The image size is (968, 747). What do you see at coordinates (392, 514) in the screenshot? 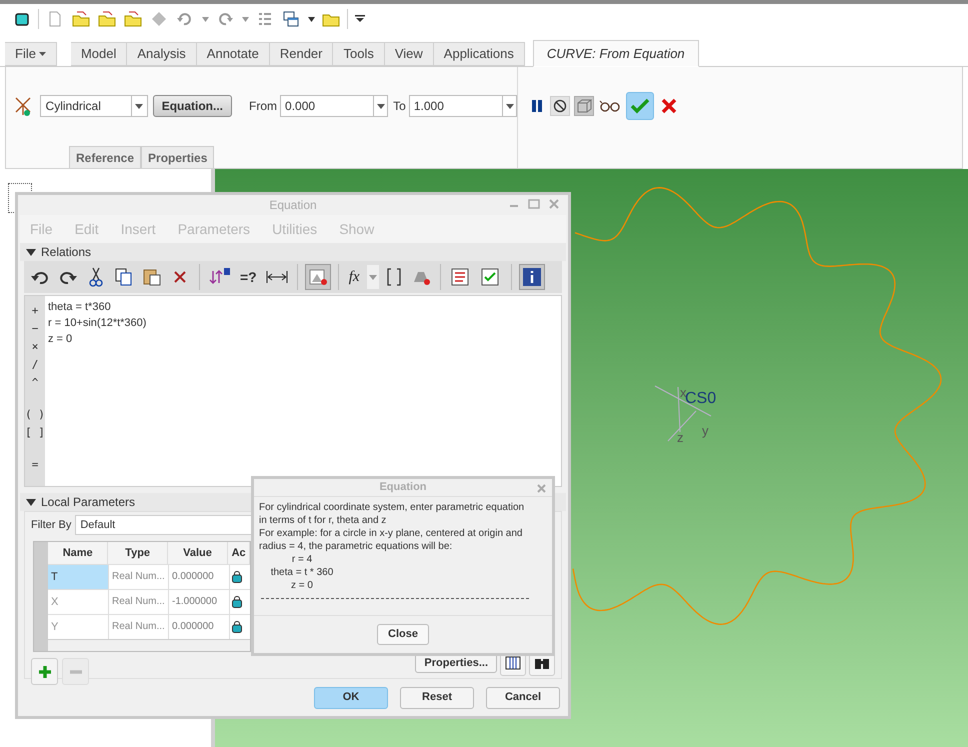
I see `help-text: For cylindrical coordinate system, enter parametric equation in terms of t for r, theta and z` at bounding box center [392, 514].